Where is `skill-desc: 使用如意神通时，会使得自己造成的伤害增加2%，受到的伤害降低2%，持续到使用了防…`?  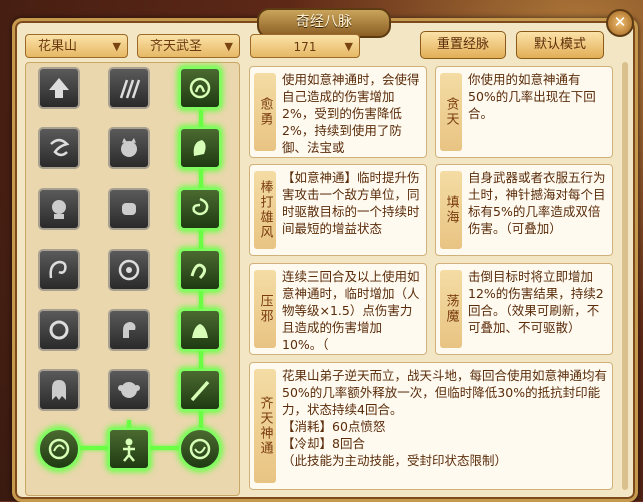 skill-desc: 使用如意神通时，会使得自己造成的伤害增加2%，受到的伤害降低2%，持续到使用了防… is located at coordinates (351, 113).